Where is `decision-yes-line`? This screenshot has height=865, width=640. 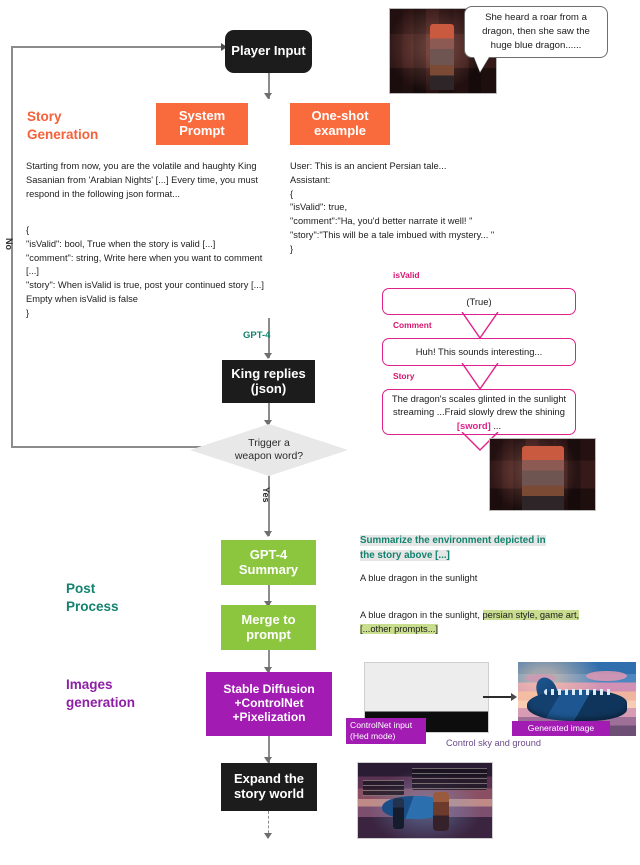 decision-yes-line is located at coordinates (269, 505).